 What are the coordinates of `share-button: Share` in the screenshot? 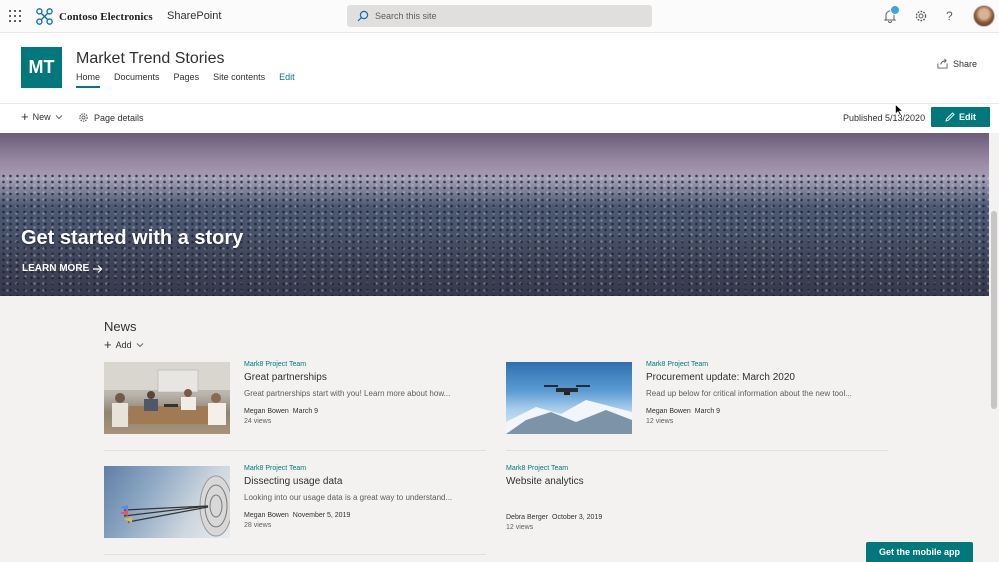 It's located at (957, 63).